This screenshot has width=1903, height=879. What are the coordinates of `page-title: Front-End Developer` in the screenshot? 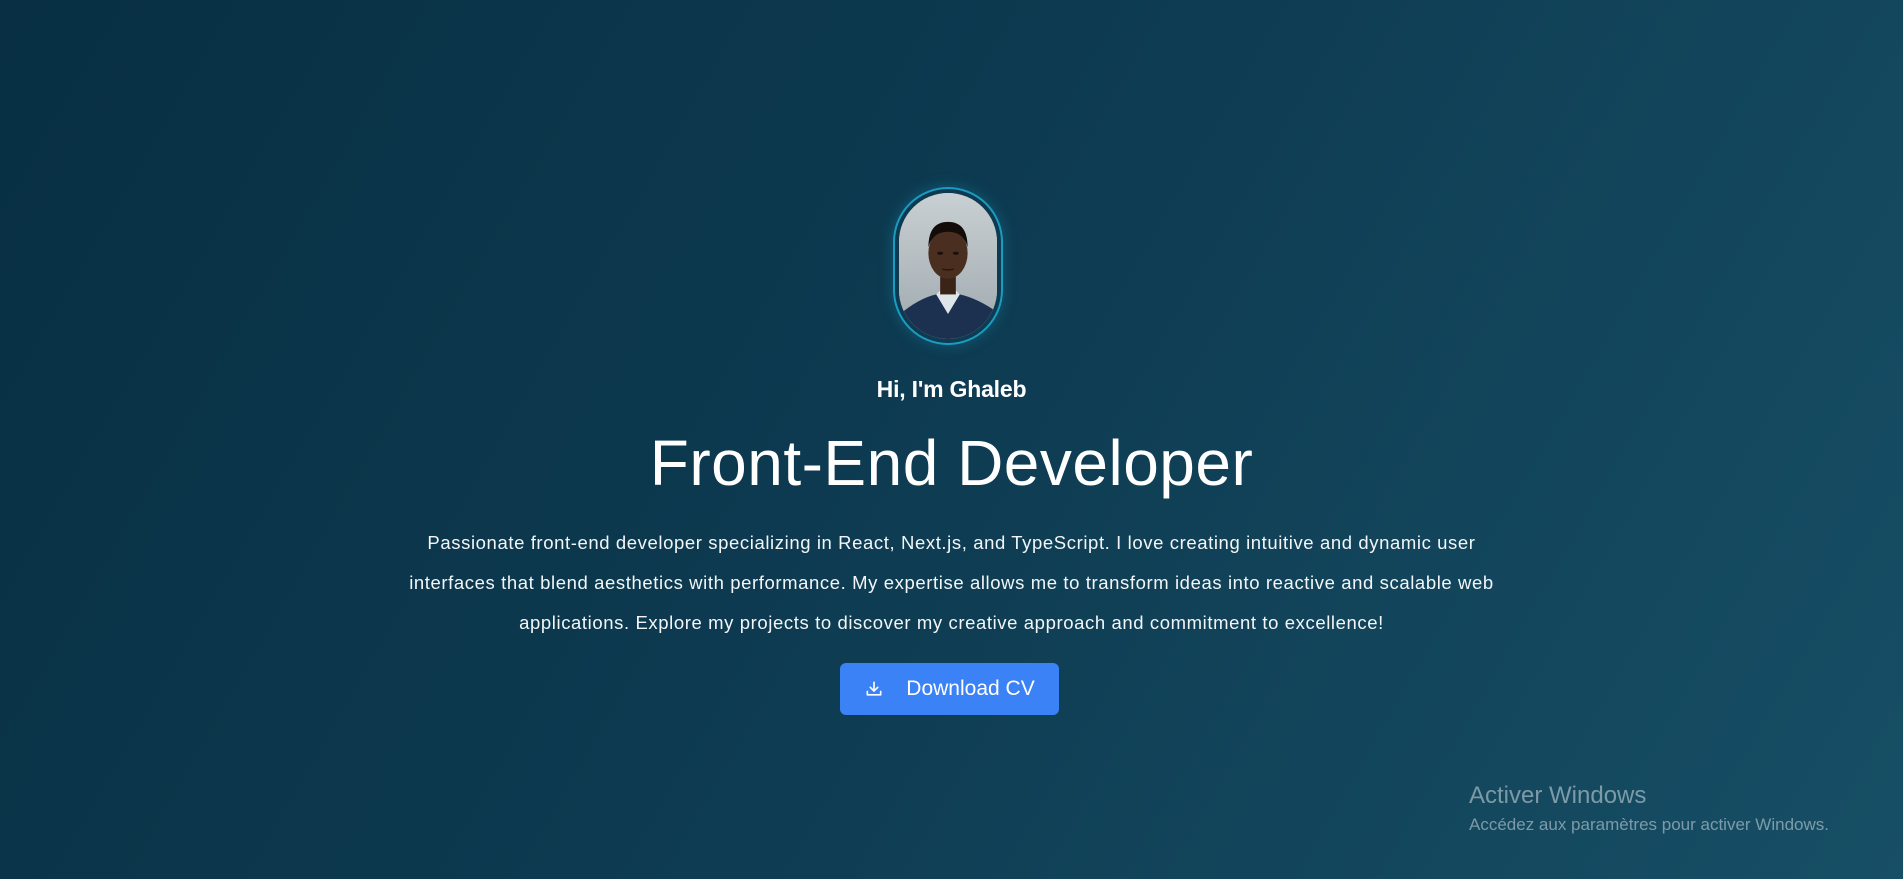 It's located at (951, 463).